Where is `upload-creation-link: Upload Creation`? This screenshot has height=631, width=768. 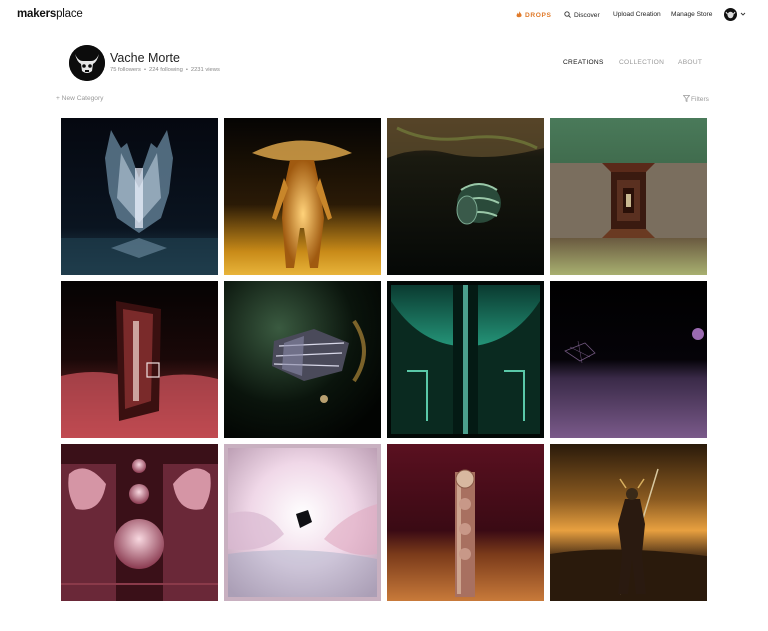
upload-creation-link: Upload Creation is located at coordinates (637, 14).